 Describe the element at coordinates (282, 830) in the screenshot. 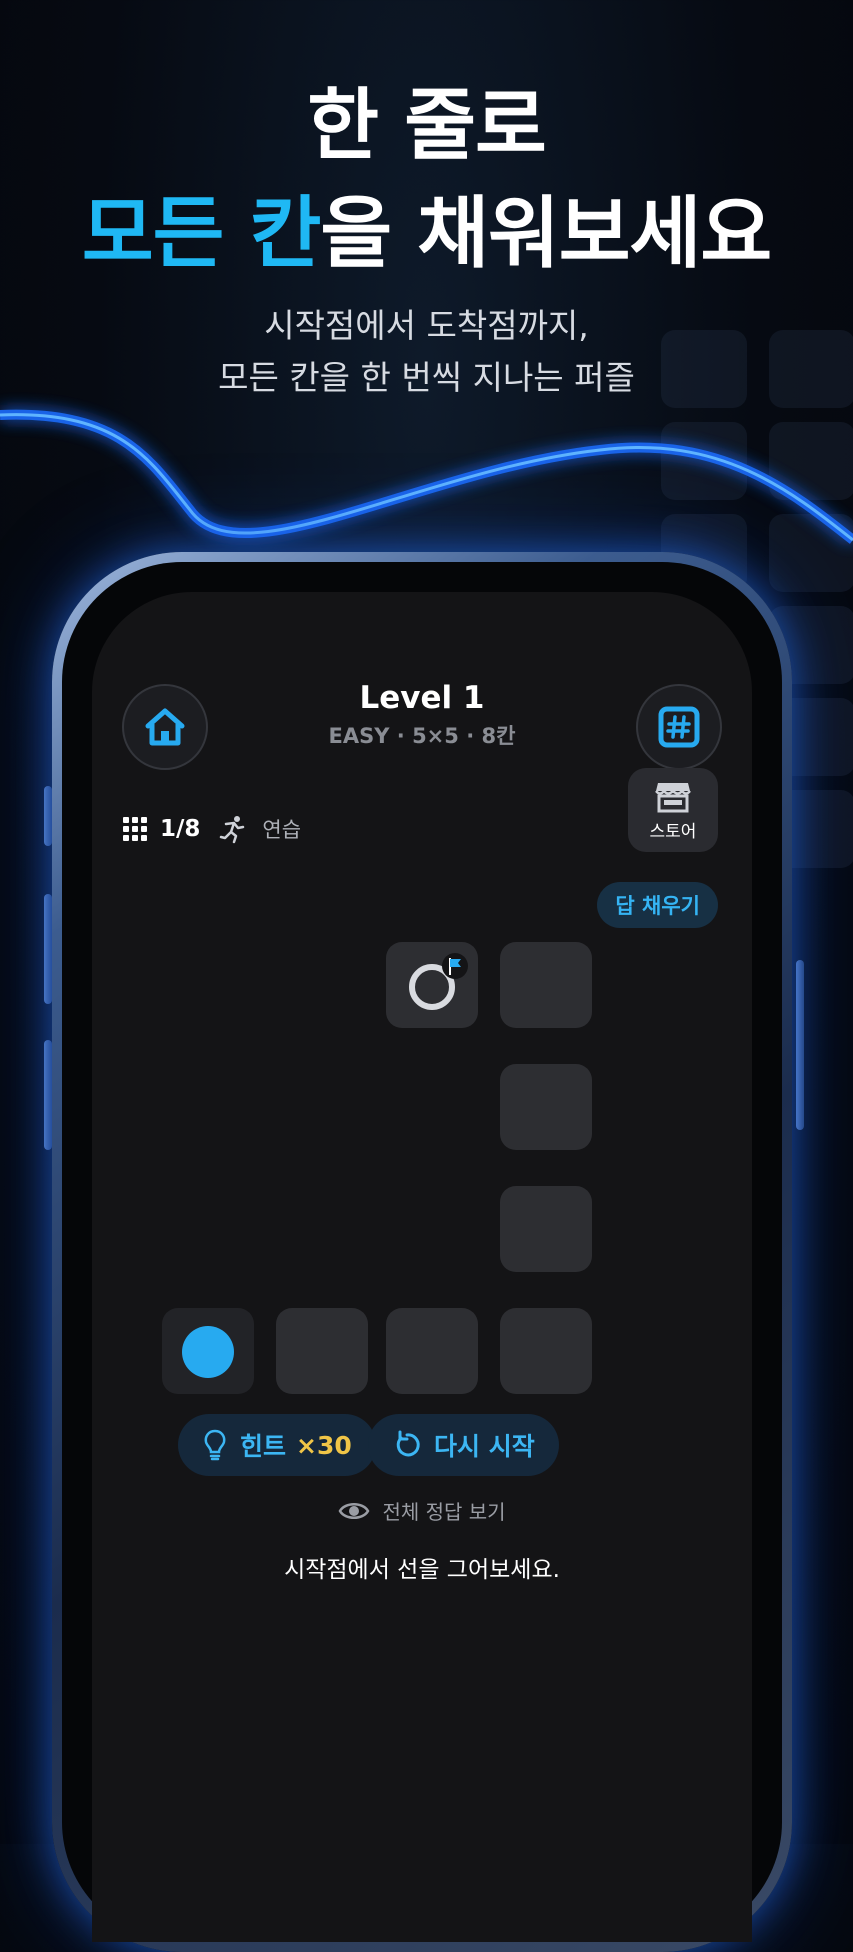

I see `mode-label: 연습` at that location.